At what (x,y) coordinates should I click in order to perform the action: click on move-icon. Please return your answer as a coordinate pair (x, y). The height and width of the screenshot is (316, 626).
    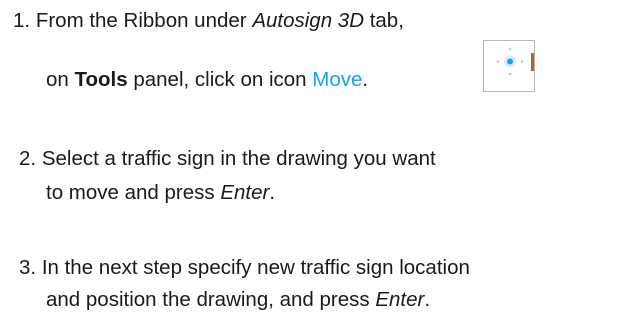
    Looking at the image, I should click on (515, 61).